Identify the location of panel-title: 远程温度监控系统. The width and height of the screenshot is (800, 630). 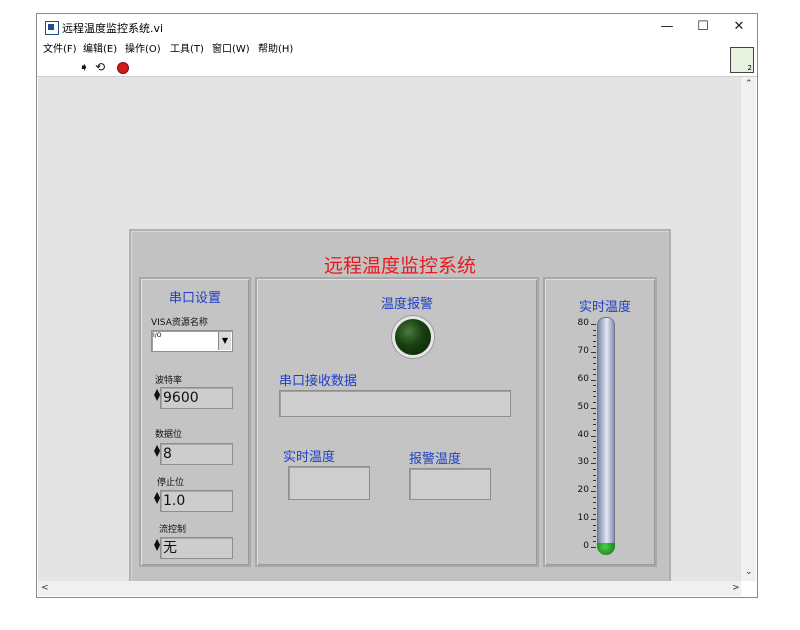
(399, 266).